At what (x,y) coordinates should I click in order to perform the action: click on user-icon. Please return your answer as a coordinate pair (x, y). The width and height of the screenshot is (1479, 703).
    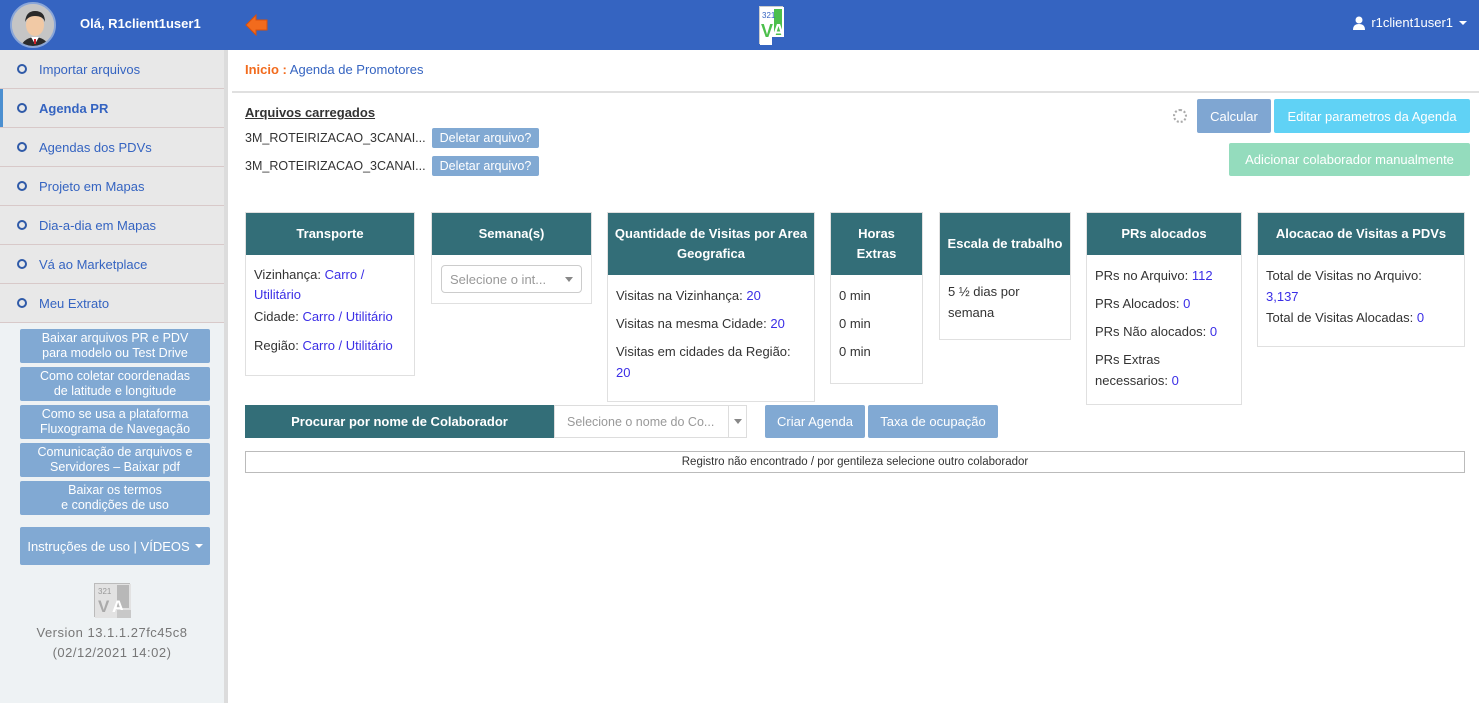
    Looking at the image, I should click on (1359, 23).